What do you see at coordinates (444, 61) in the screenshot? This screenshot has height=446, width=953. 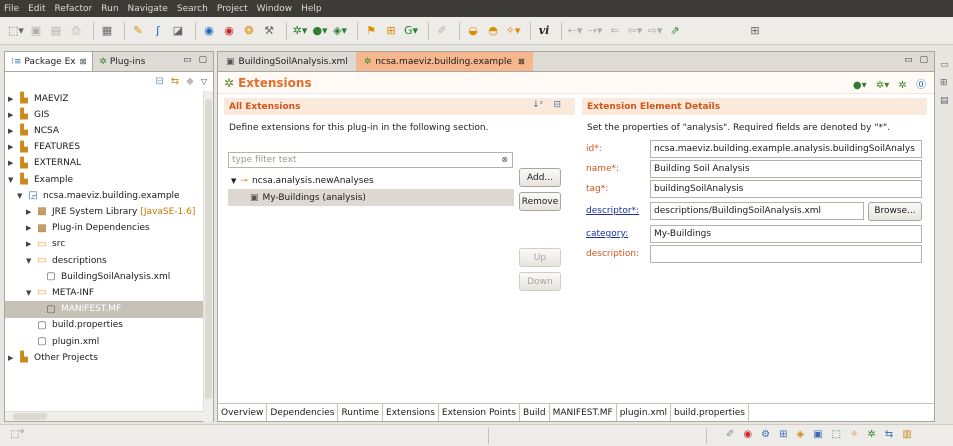 I see `tab-plugin-manifest: ✲ ncsa.maeviz.building.example ⊠` at bounding box center [444, 61].